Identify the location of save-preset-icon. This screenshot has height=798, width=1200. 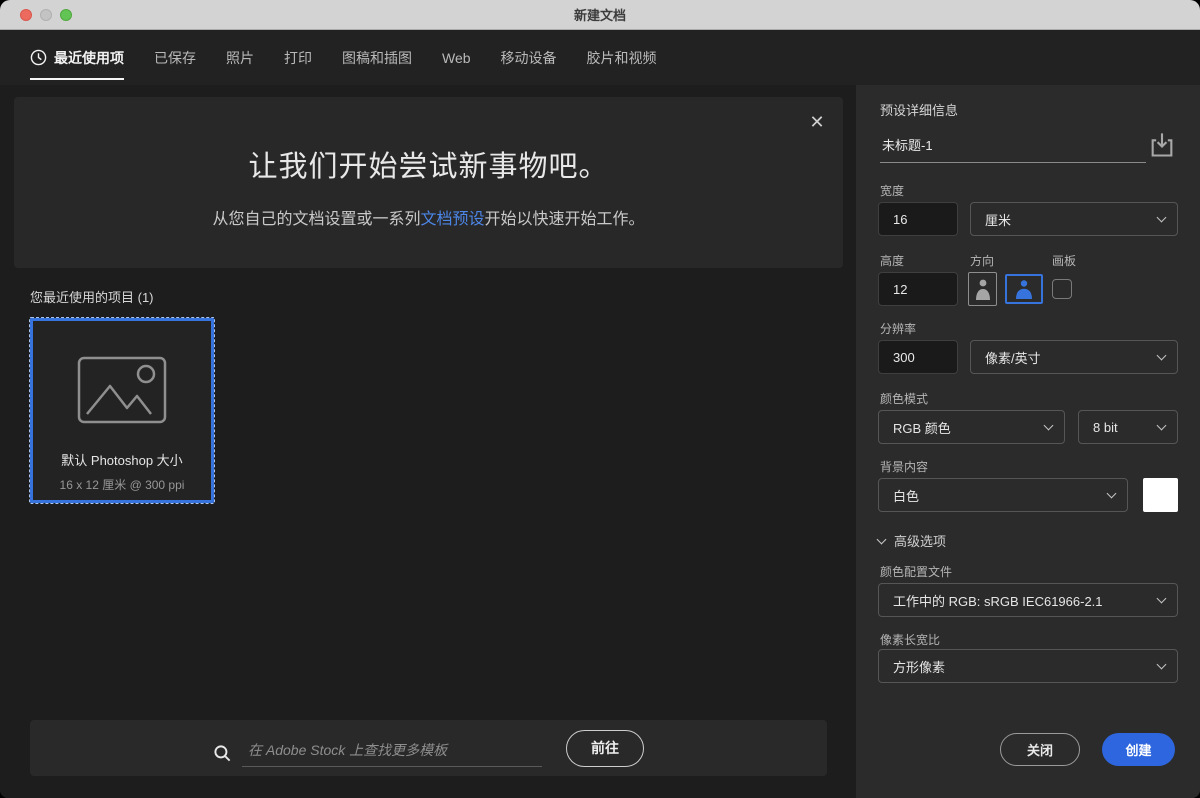
(1162, 145).